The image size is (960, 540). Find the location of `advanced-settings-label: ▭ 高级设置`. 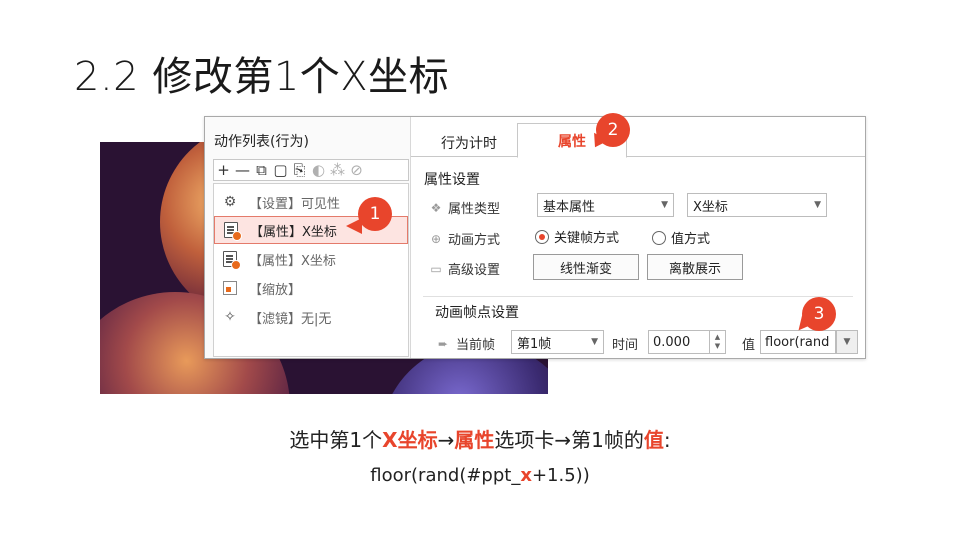

advanced-settings-label: ▭ 高级设置 is located at coordinates (465, 270).